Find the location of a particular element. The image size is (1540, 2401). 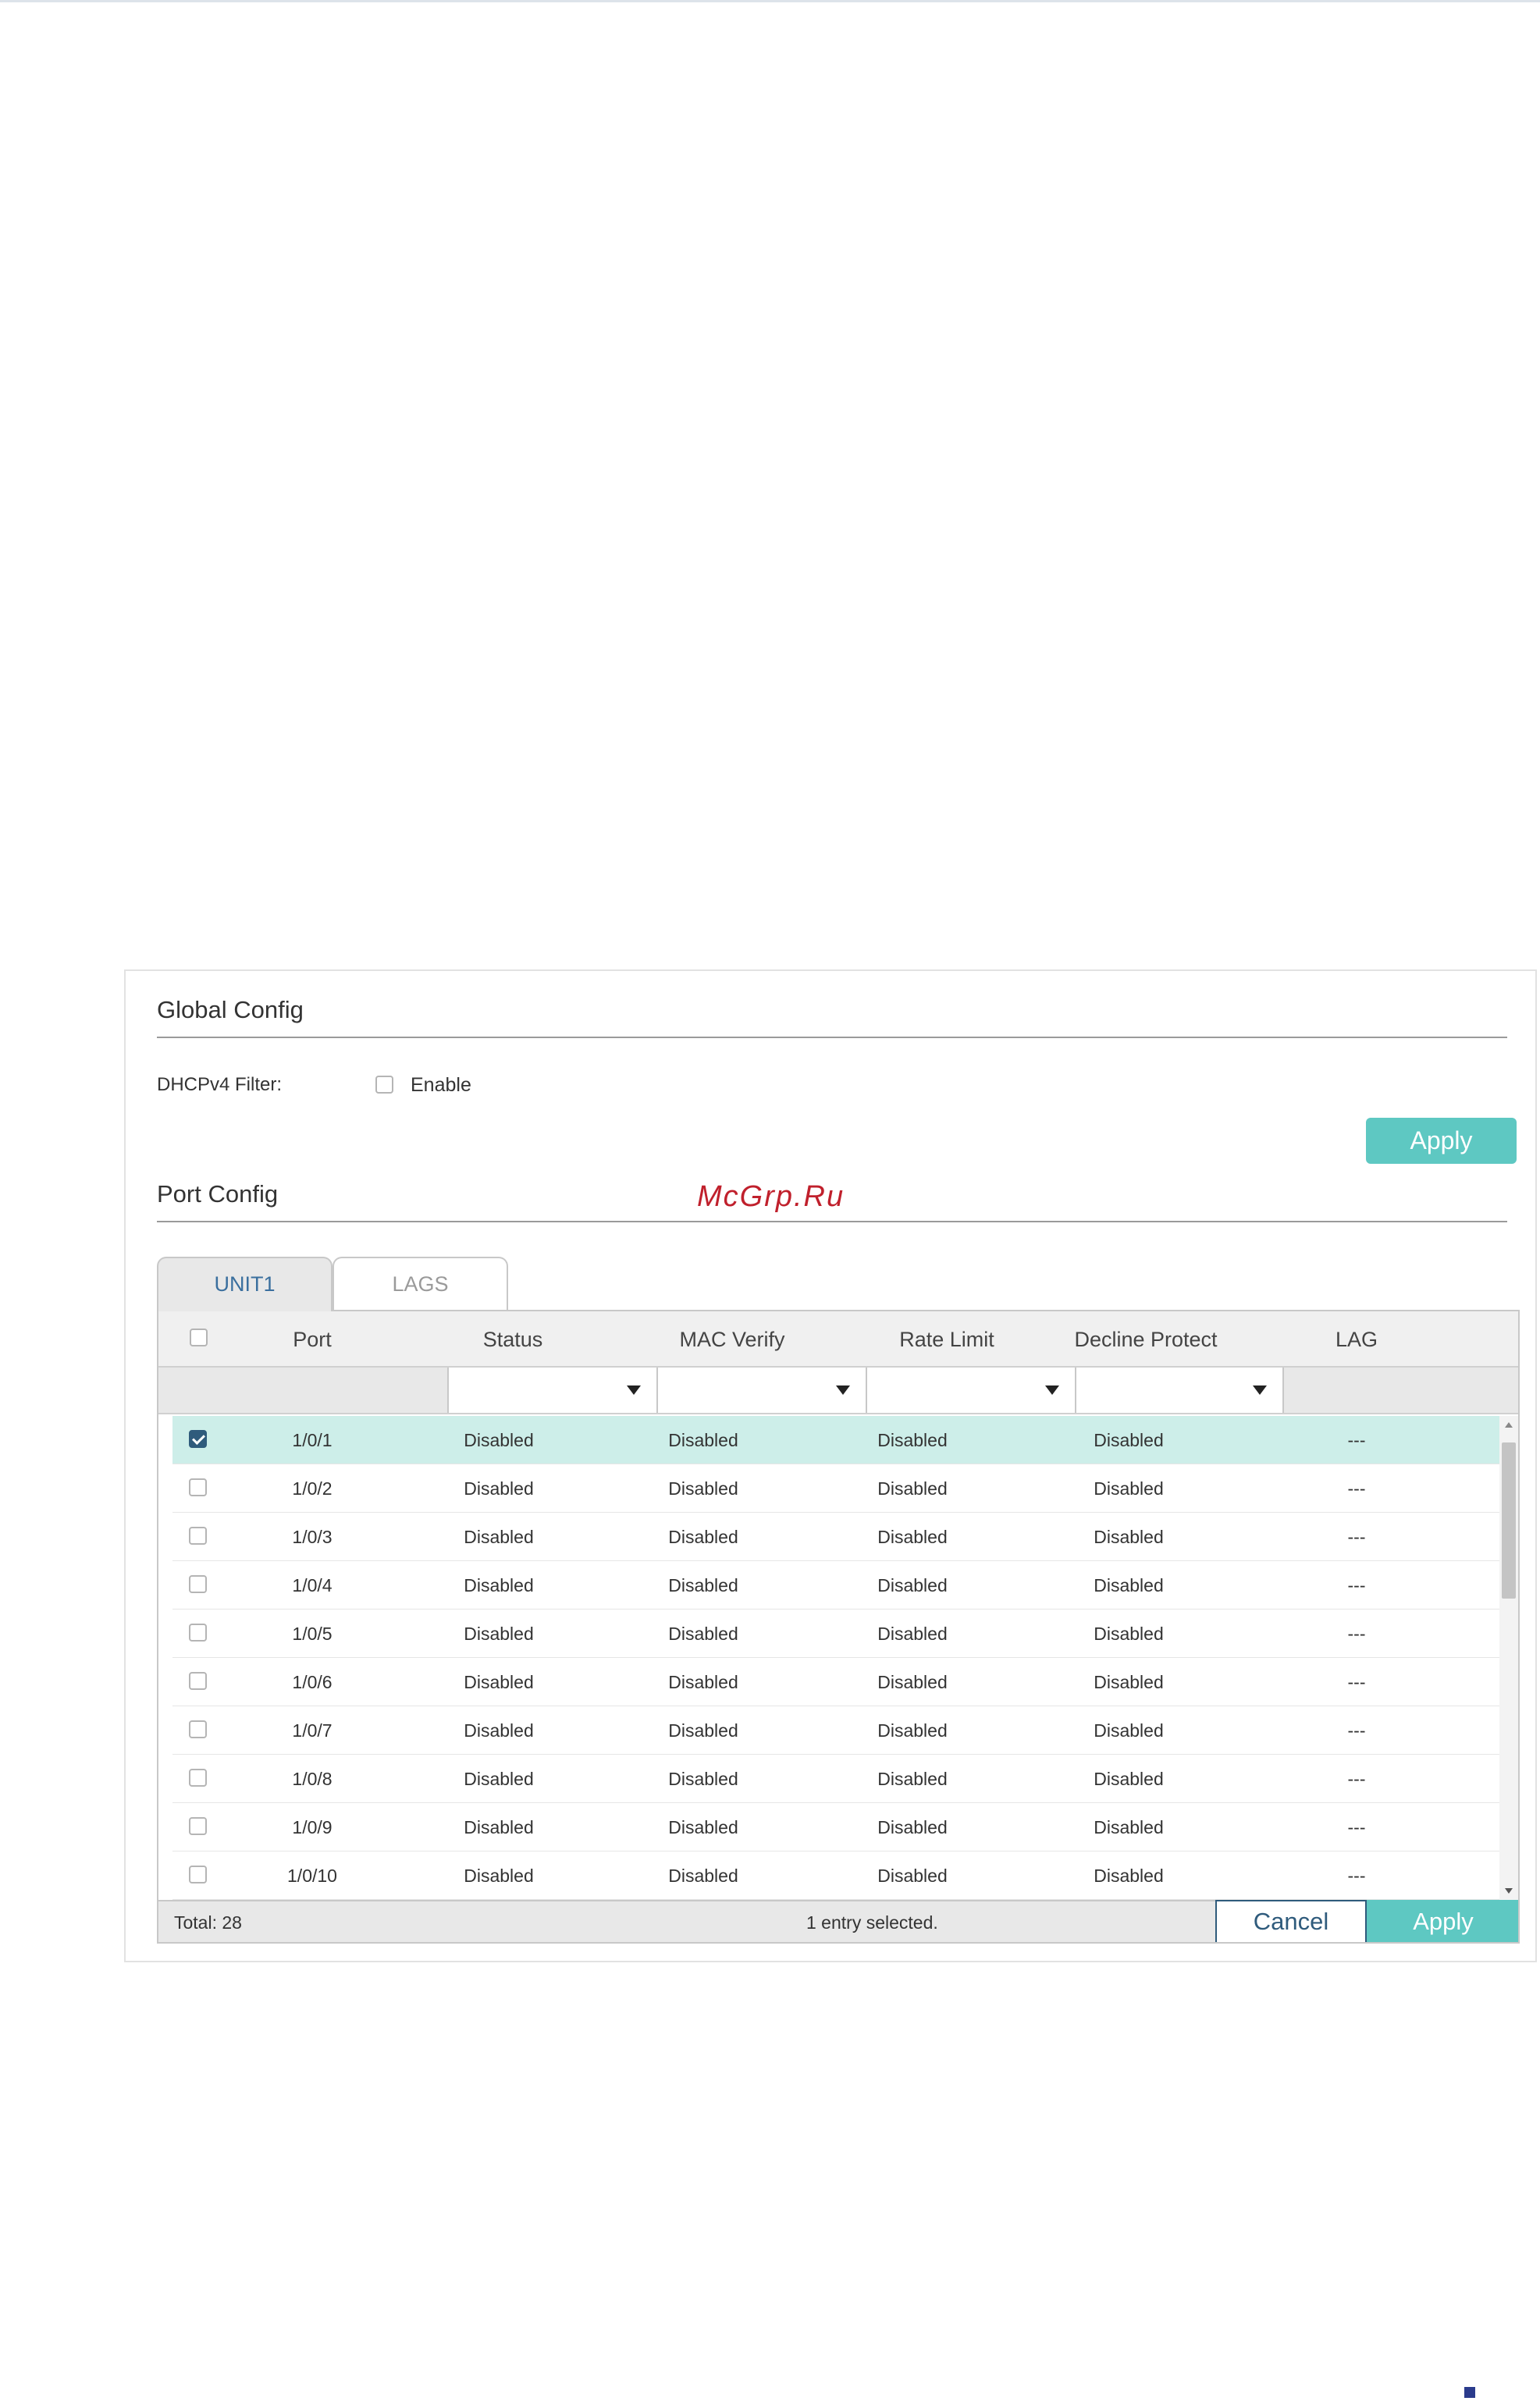

scroll-down-icon is located at coordinates (1509, 1891).